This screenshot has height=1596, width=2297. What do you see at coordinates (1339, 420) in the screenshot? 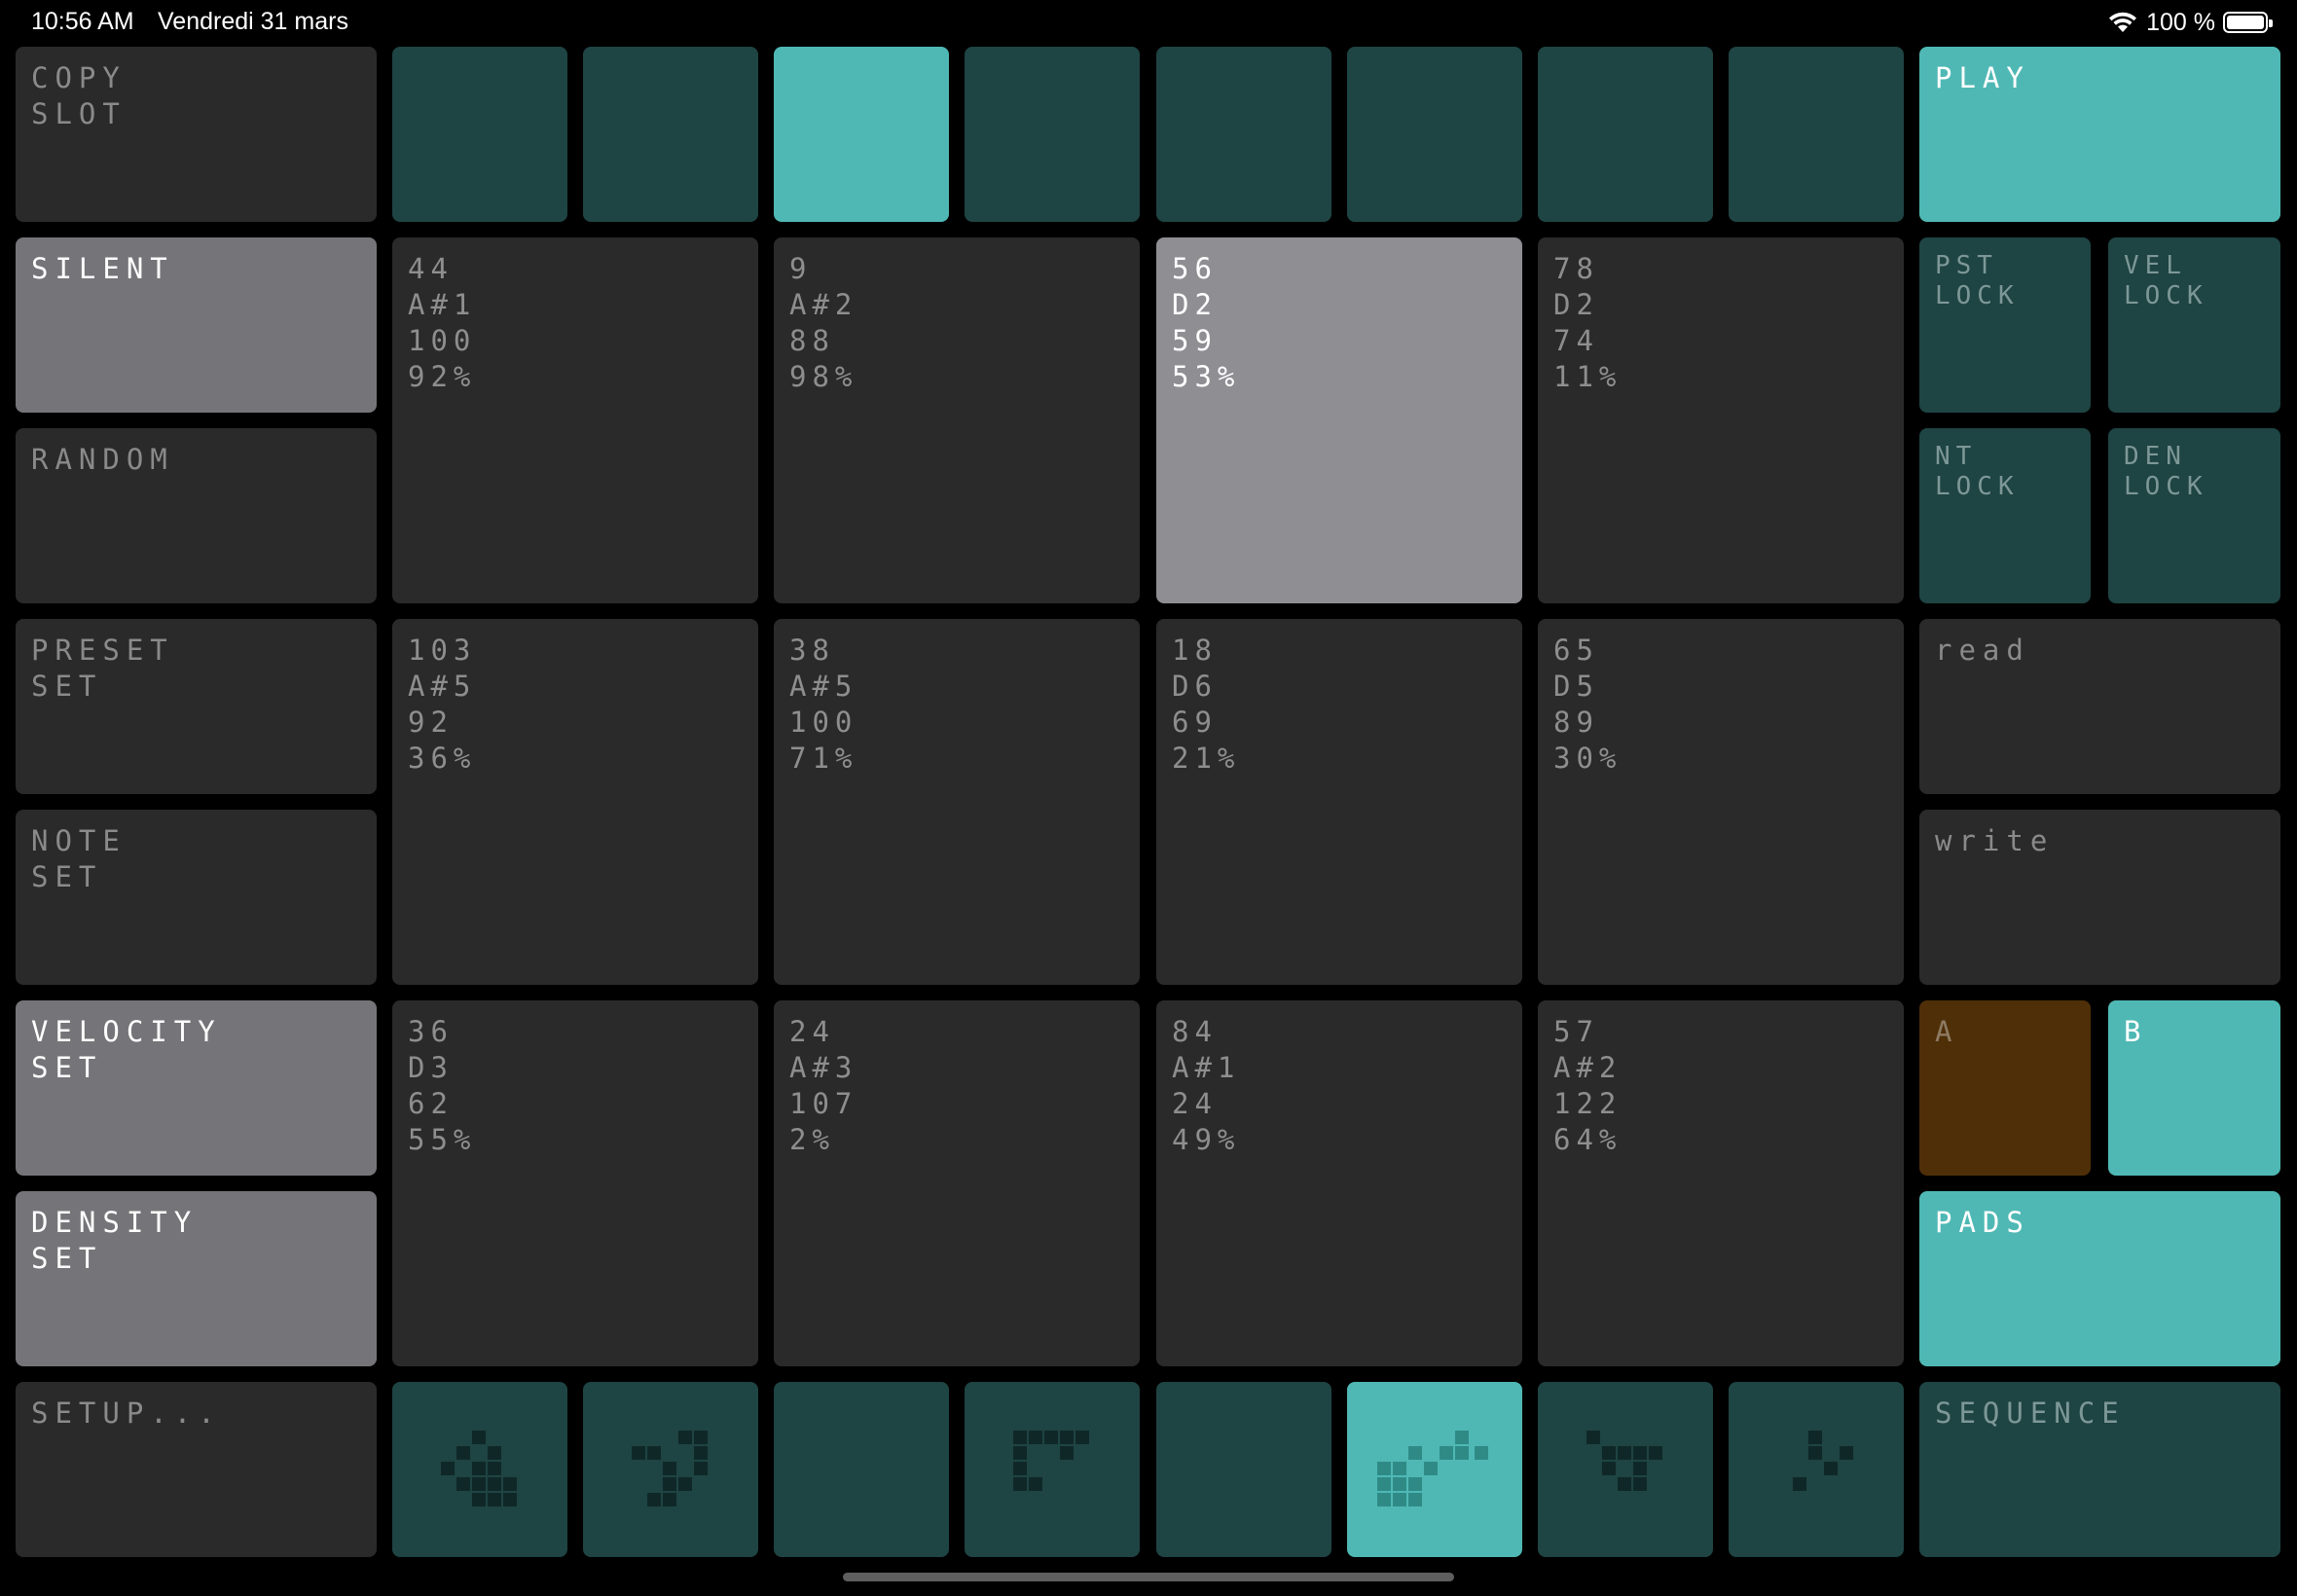
I see `pad-3-active: 56 D2 59 53%` at bounding box center [1339, 420].